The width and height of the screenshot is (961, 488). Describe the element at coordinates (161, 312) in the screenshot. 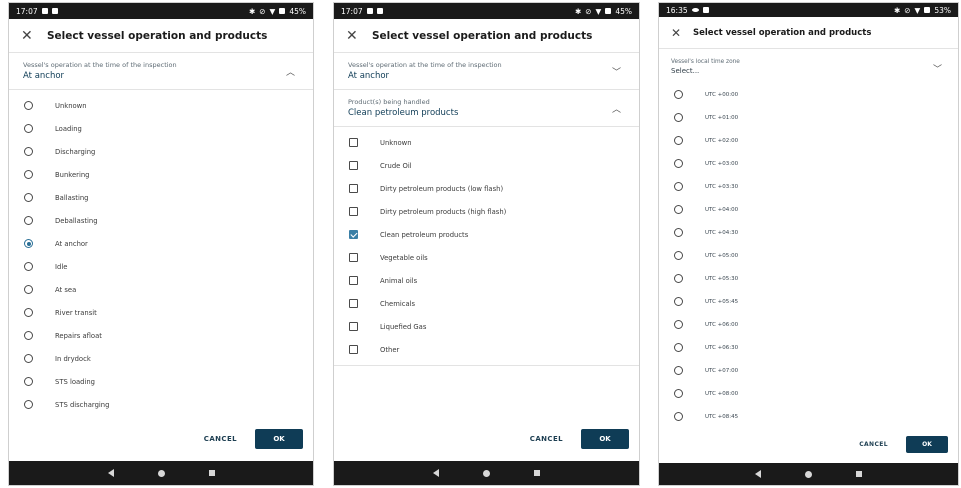

I see `option-row: River transit` at that location.